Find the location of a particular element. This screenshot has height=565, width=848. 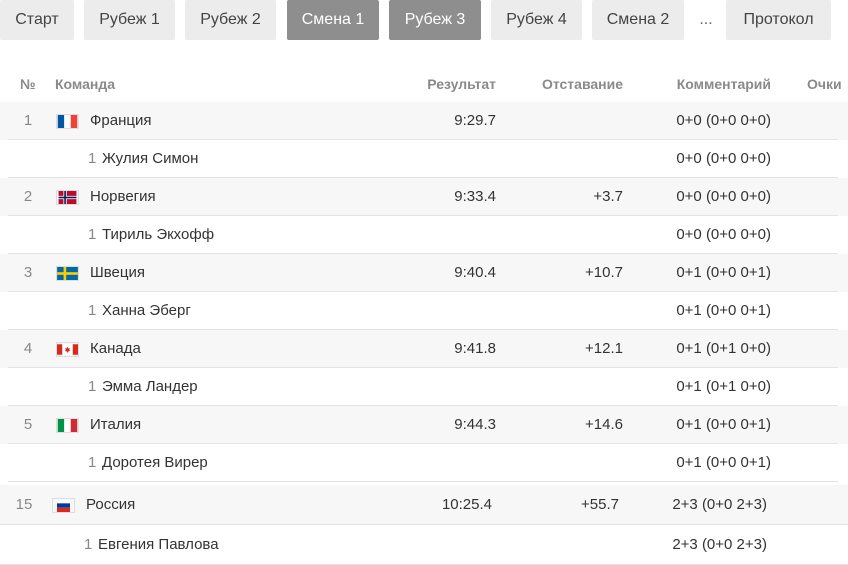

athlete-row: 1 Тириль Экхофф 0+0 (0+0 0+0) is located at coordinates (424, 235).